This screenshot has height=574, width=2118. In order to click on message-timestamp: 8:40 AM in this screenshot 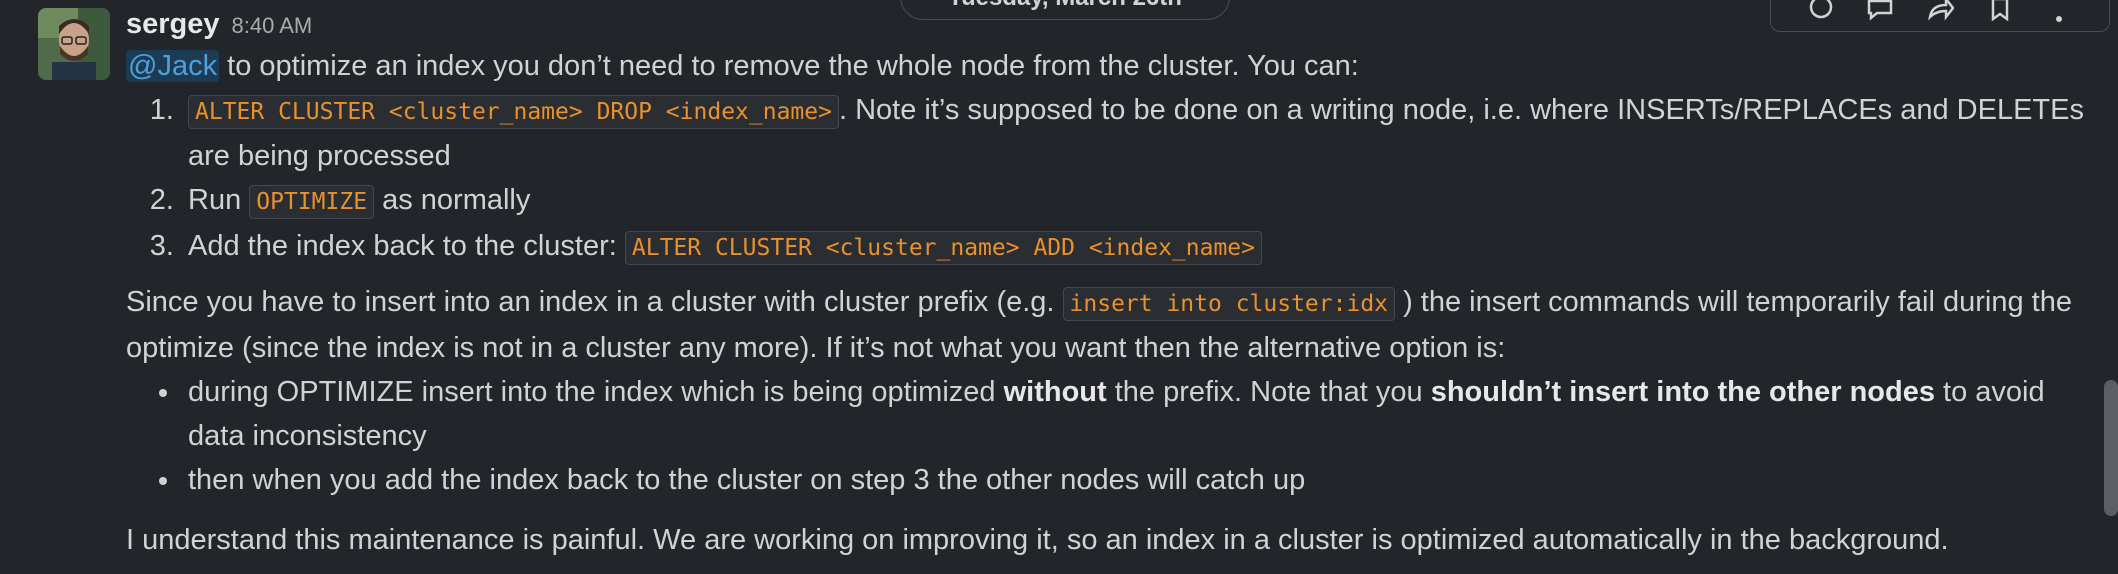, I will do `click(272, 25)`.